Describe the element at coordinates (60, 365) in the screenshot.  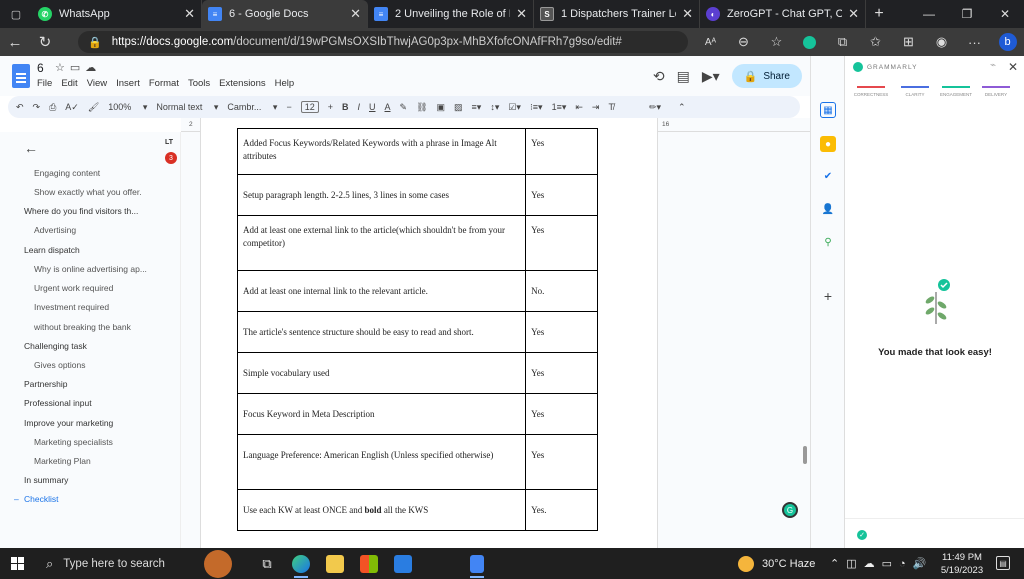
I see `outline-item: Gives options` at that location.